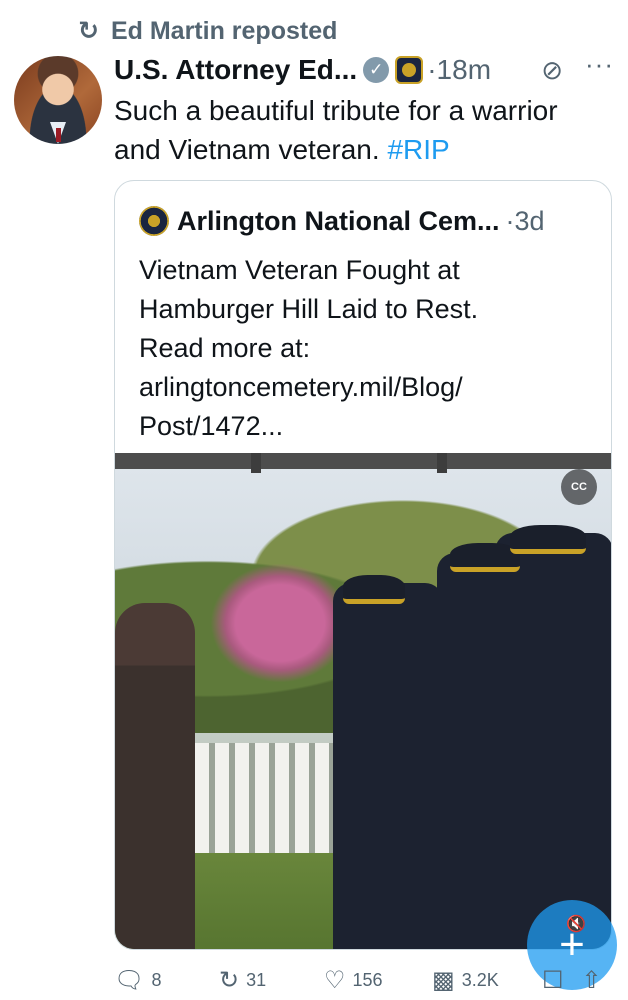  I want to click on post-header: U.S. Attorney Ed... ✓ ·18m ⊘ ···, so click(364, 70).